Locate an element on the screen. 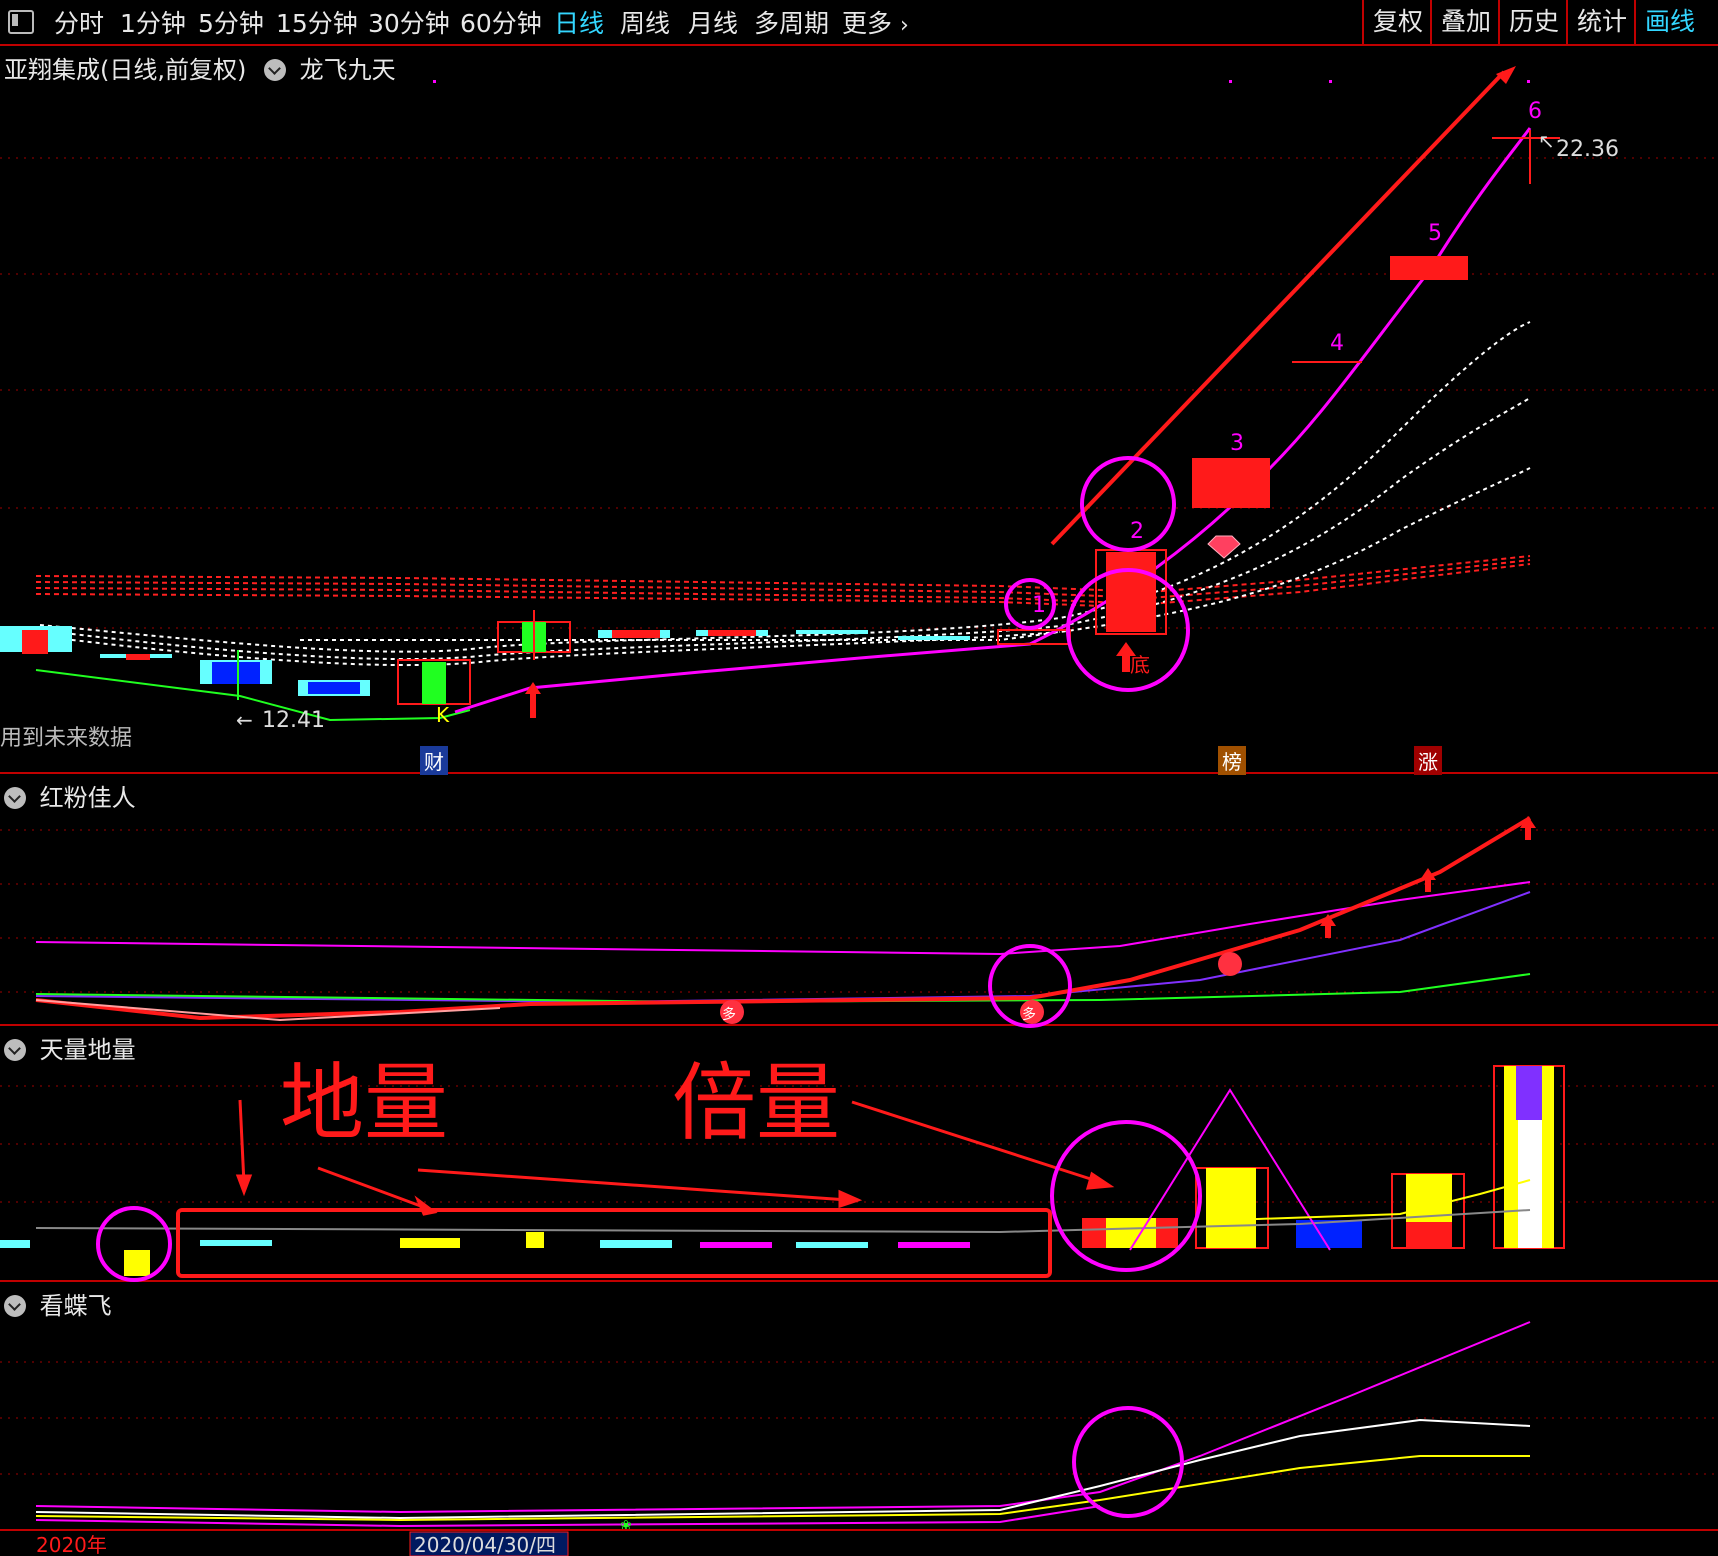  high-price-label: 22.36 is located at coordinates (1587, 149).